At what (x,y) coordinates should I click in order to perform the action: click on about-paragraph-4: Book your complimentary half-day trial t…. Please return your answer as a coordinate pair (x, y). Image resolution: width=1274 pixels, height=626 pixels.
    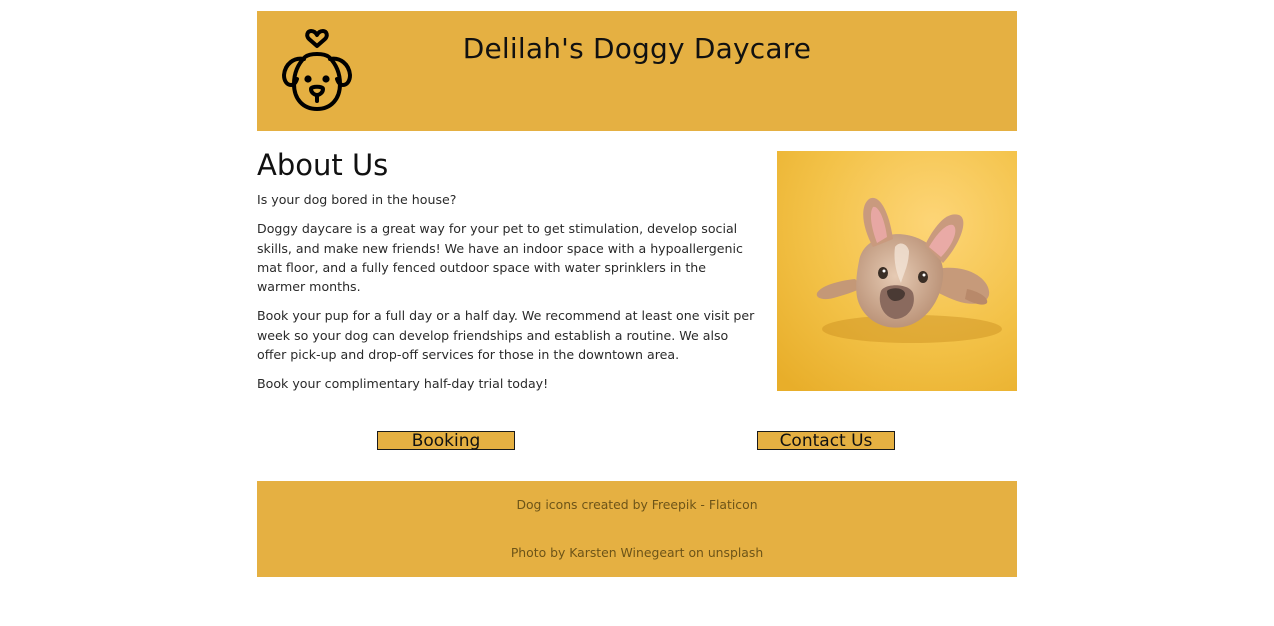
    Looking at the image, I should click on (403, 384).